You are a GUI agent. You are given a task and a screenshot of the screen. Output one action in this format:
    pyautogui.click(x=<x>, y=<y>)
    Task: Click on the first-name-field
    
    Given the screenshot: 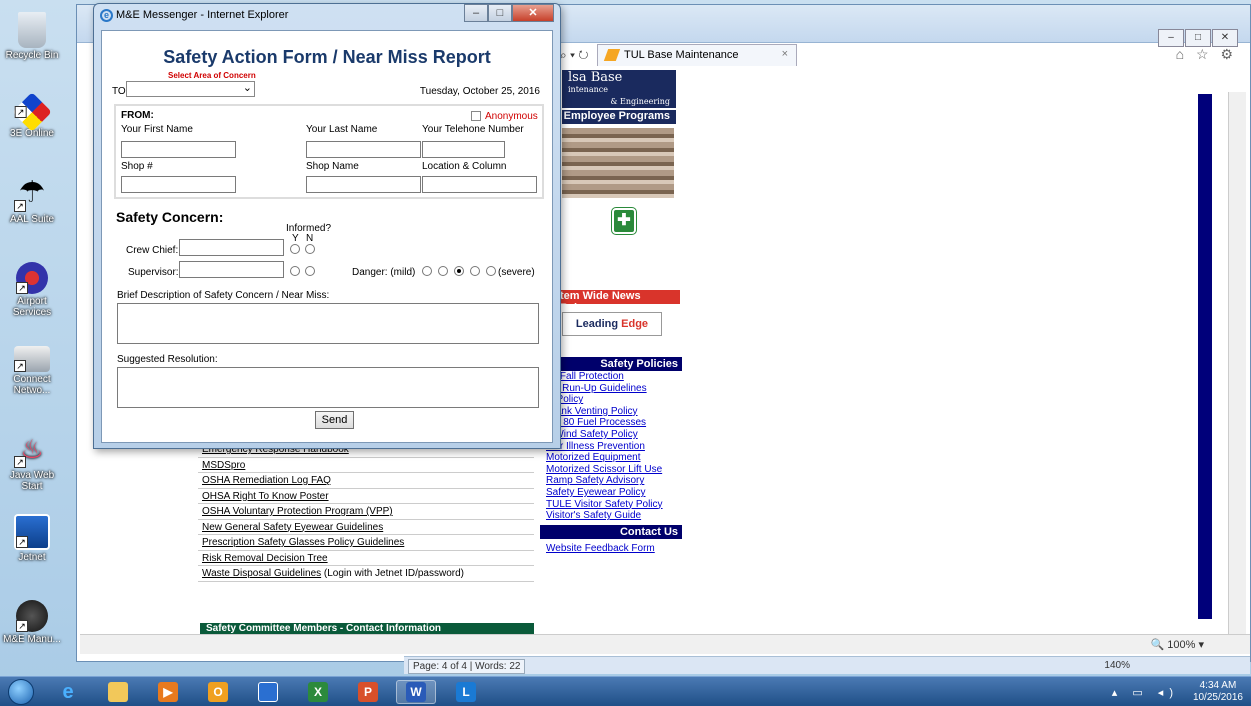 What is the action you would take?
    pyautogui.click(x=178, y=149)
    